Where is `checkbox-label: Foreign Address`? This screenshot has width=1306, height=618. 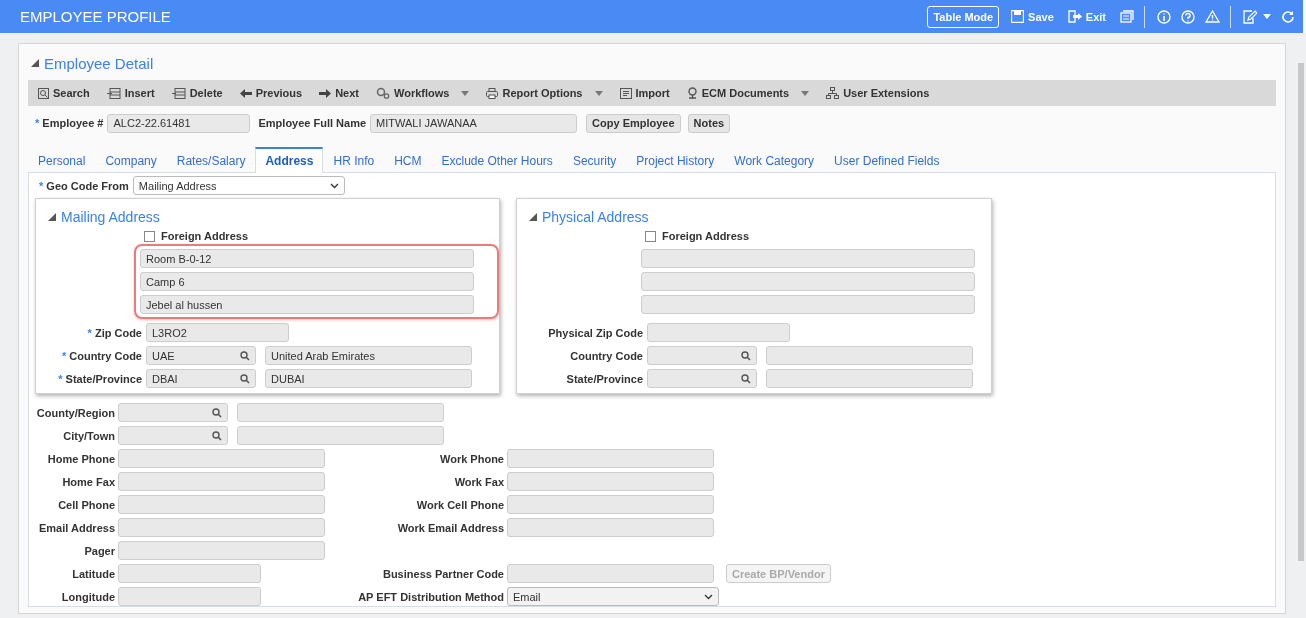
checkbox-label: Foreign Address is located at coordinates (204, 236).